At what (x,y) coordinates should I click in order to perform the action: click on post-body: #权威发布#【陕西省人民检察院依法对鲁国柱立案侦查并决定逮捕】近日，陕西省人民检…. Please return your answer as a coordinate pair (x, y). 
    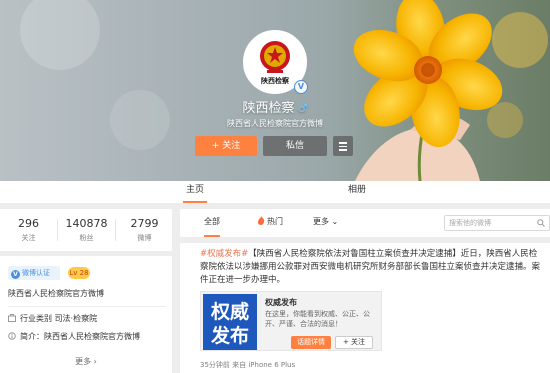
    Looking at the image, I should click on (371, 267).